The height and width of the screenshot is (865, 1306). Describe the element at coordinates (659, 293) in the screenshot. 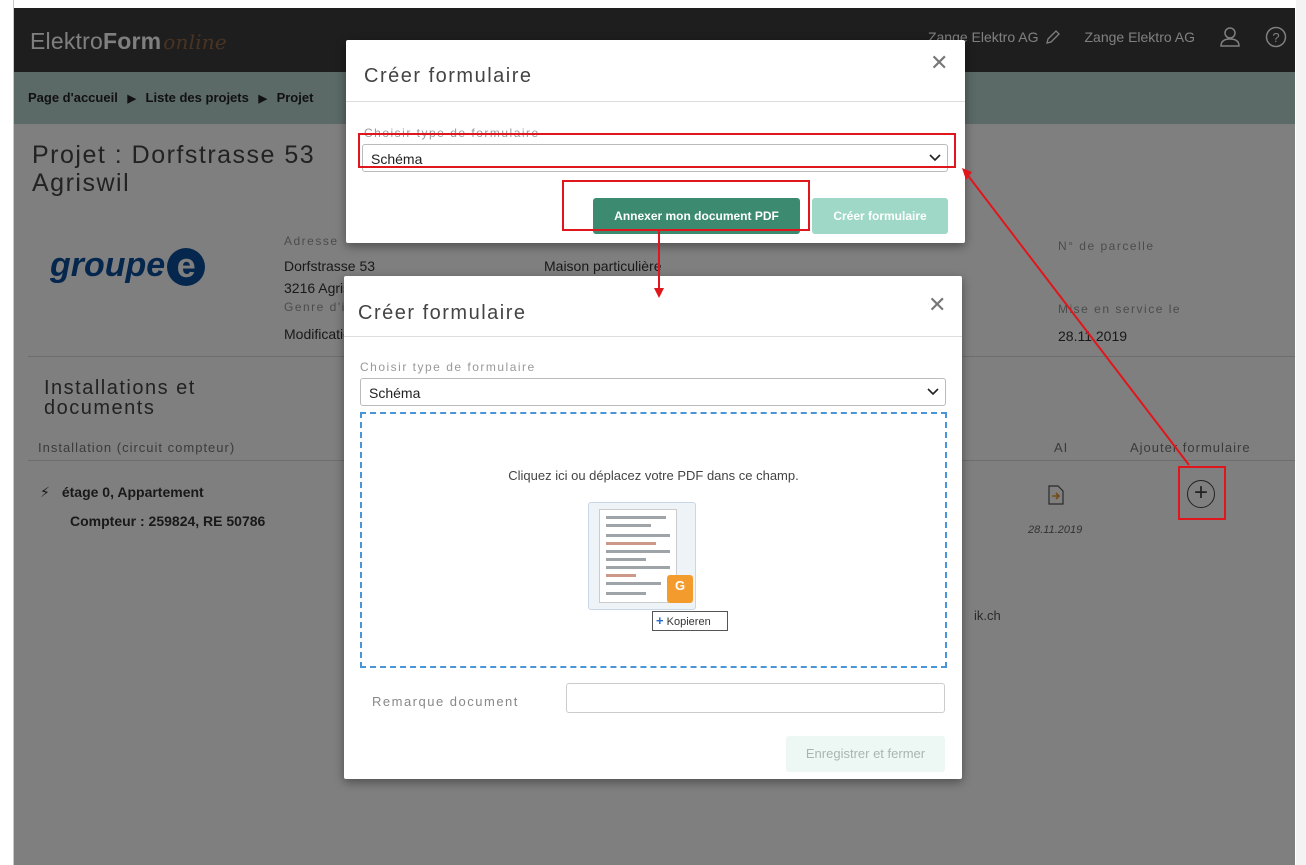

I see `arrow-head` at that location.